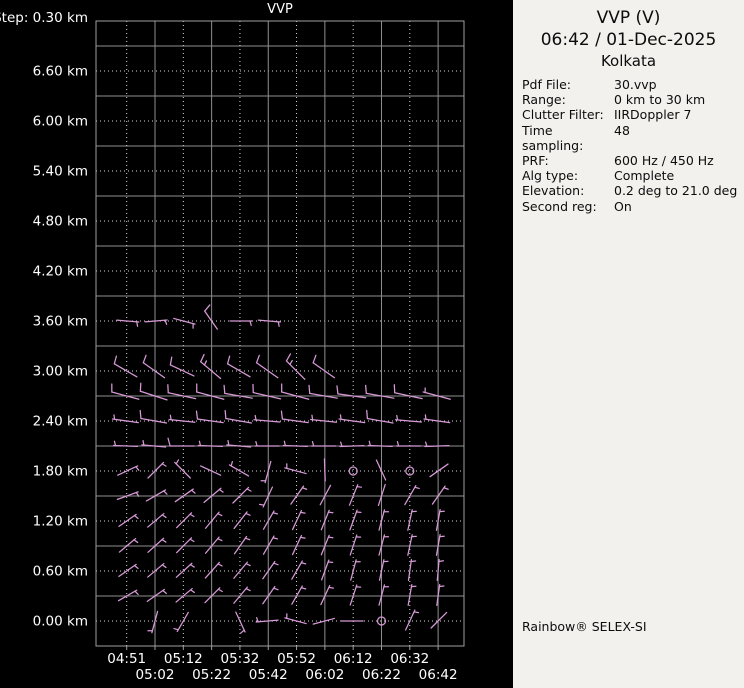 The image size is (744, 688). What do you see at coordinates (584, 626) in the screenshot?
I see `vendor-label: Rainbow® SELEX-SI` at bounding box center [584, 626].